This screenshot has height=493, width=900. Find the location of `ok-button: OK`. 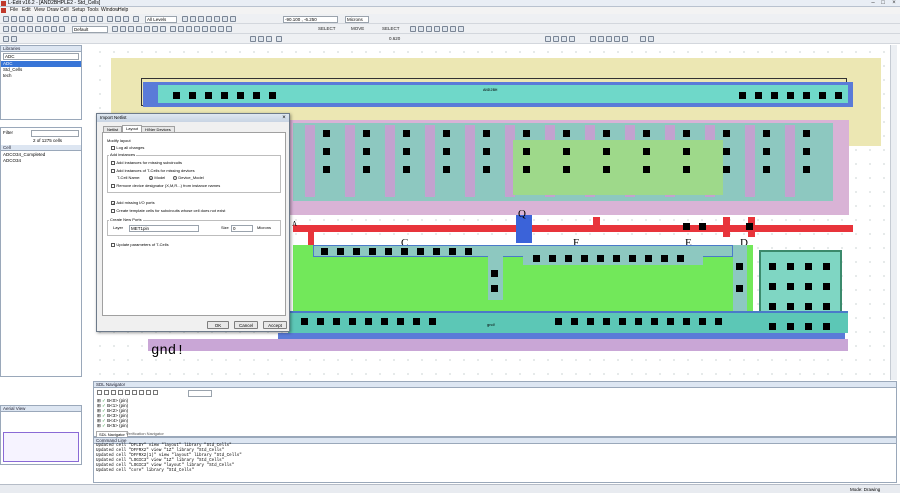

ok-button: OK is located at coordinates (218, 325).